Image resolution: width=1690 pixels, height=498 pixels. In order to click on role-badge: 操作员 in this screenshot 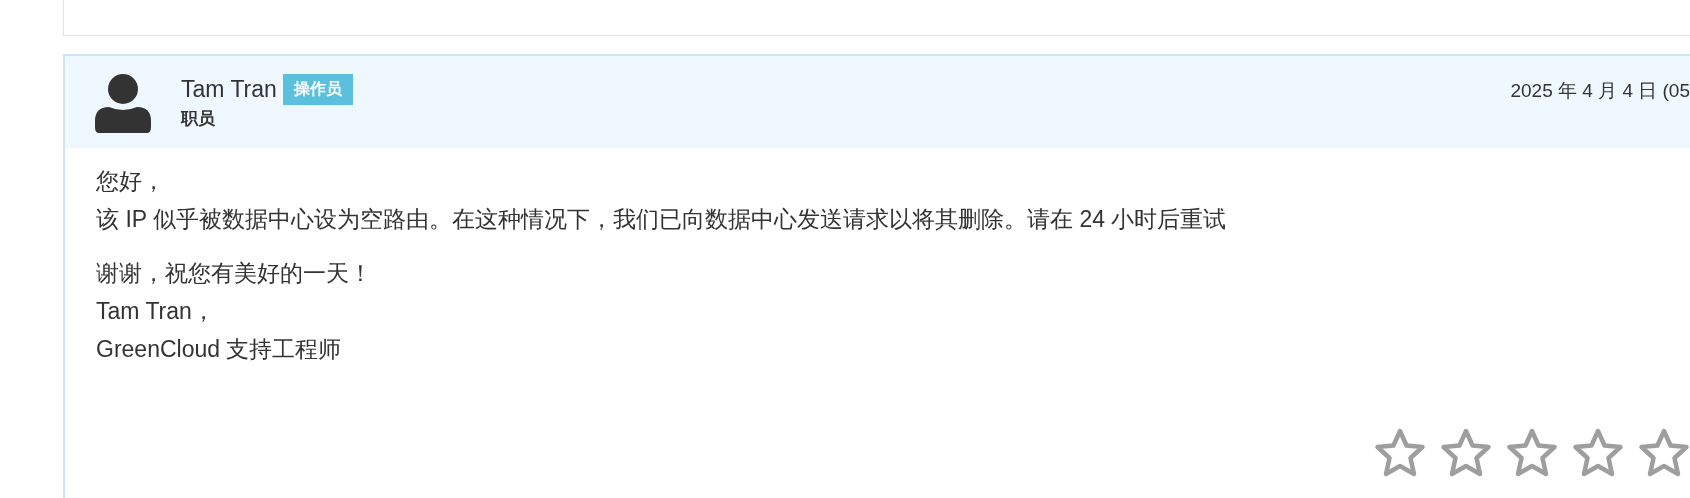, I will do `click(317, 89)`.